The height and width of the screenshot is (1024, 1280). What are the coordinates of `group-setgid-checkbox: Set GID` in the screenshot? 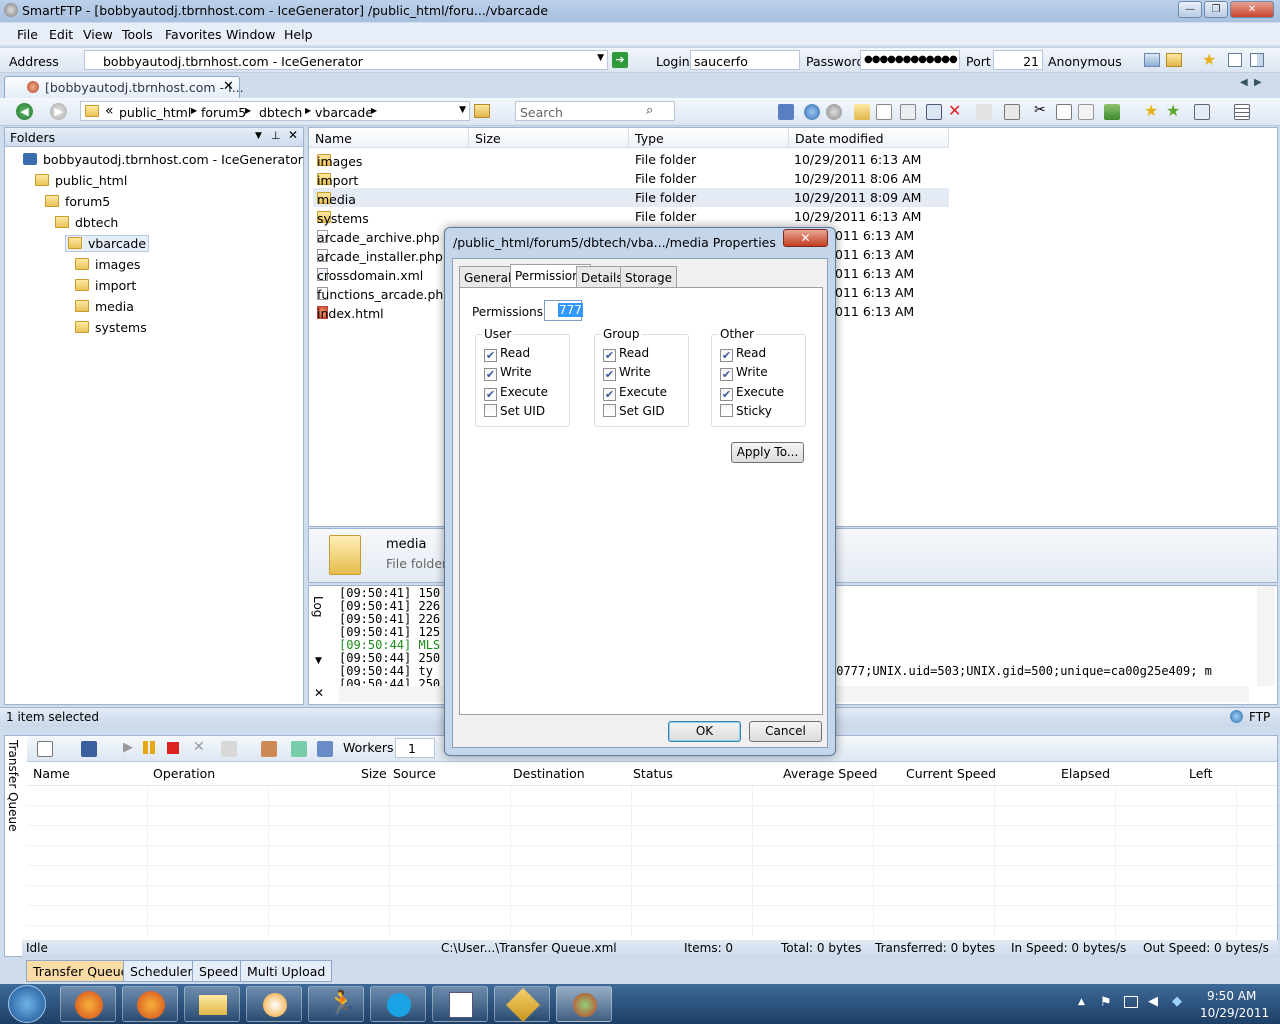 It's located at (634, 411).